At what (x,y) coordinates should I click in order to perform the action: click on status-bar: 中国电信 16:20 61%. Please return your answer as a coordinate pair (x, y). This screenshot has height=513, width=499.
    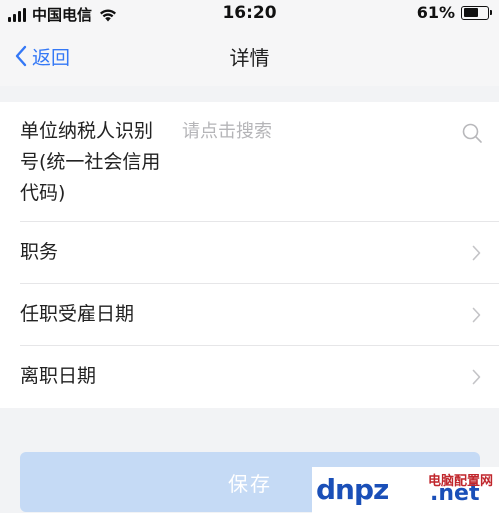
    Looking at the image, I should click on (249, 14).